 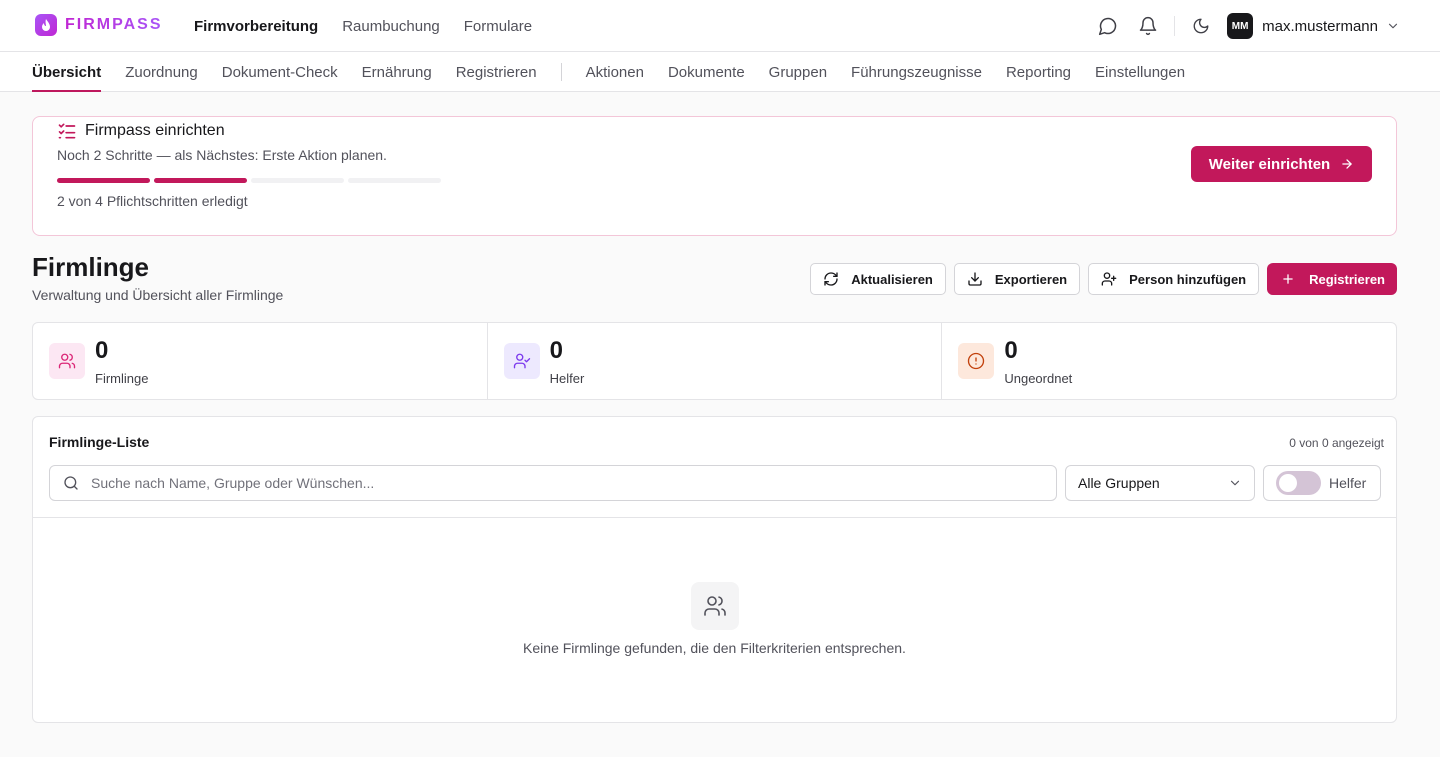 What do you see at coordinates (561, 72) in the screenshot?
I see `sub-nav-separator` at bounding box center [561, 72].